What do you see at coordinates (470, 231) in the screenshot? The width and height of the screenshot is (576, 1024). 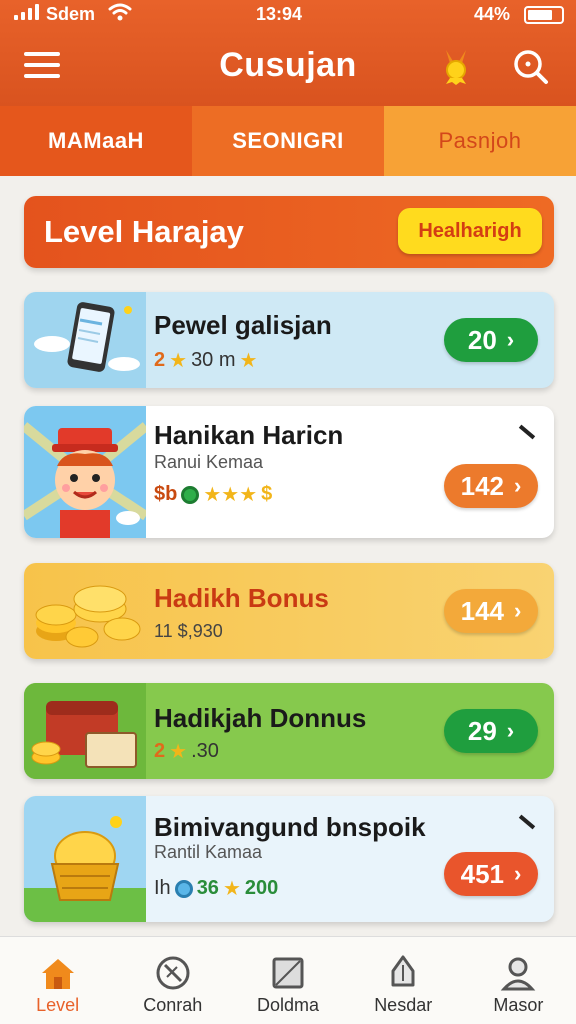 I see `level-banner-button: Healharigh` at bounding box center [470, 231].